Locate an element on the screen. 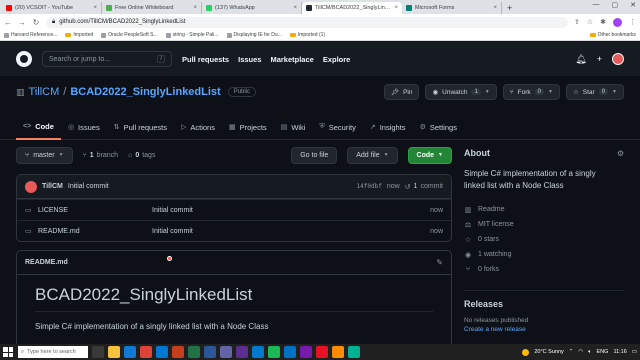 Image resolution: width=640 pixels, height=360 pixels. commit-message: Initial commit is located at coordinates (88, 186).